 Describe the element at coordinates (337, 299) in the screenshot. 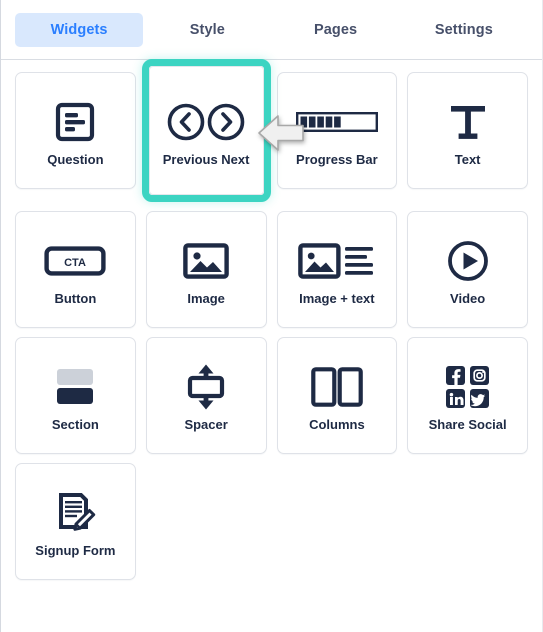

I see `widget-label: Image + text` at that location.